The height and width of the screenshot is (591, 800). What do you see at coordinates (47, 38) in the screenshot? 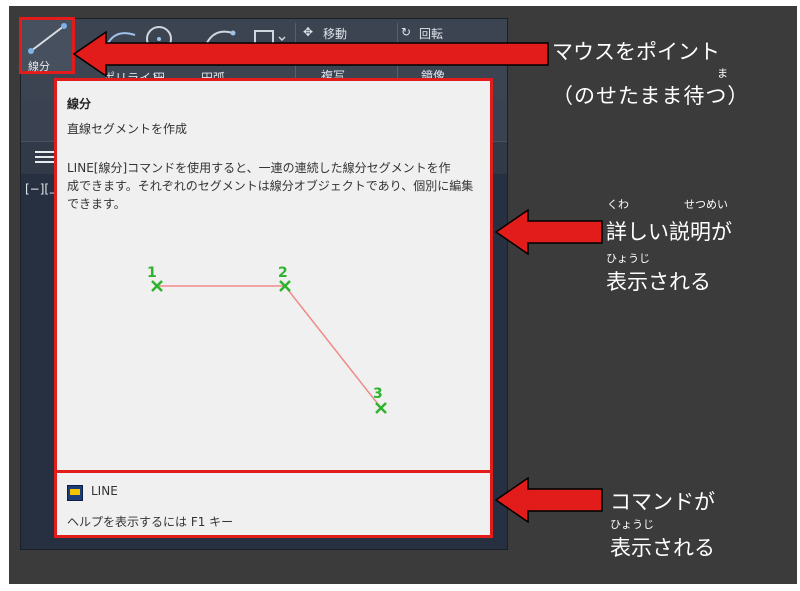
I see `line-tool-icon` at bounding box center [47, 38].